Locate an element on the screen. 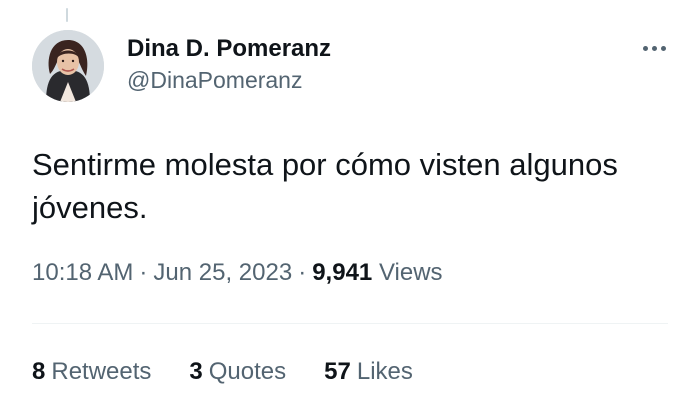 The image size is (700, 406). author-handle: @DinaPomeranz is located at coordinates (229, 80).